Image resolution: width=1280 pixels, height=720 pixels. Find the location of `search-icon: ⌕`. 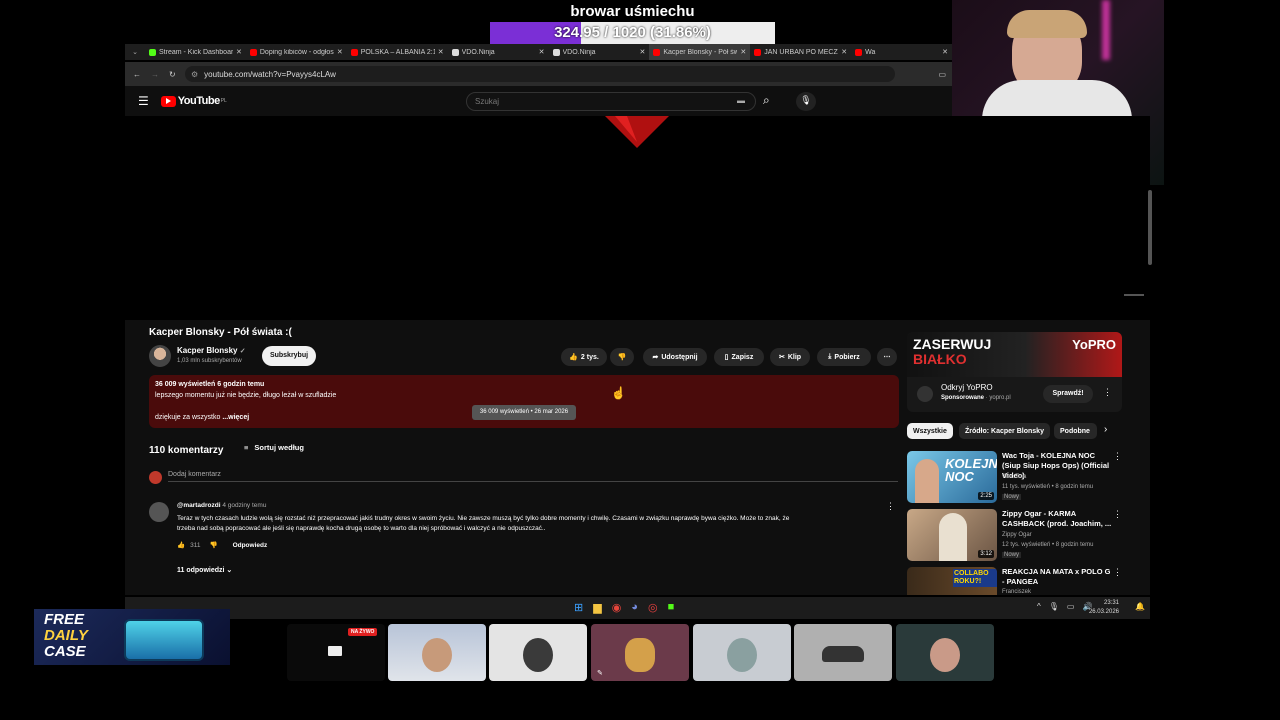

search-icon: ⌕ is located at coordinates (766, 100).